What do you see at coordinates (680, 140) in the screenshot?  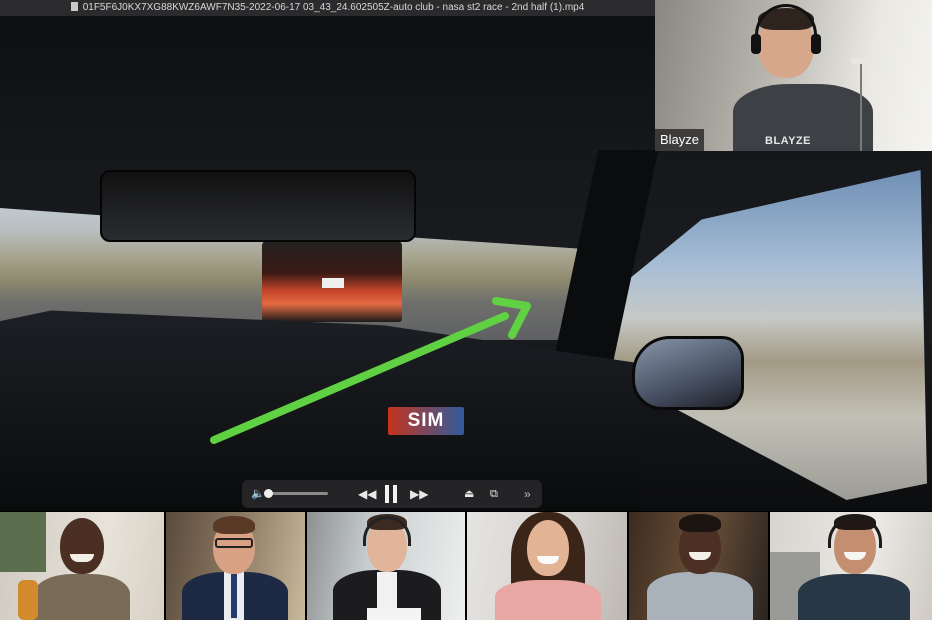 I see `participant-name-tag: Blayze` at bounding box center [680, 140].